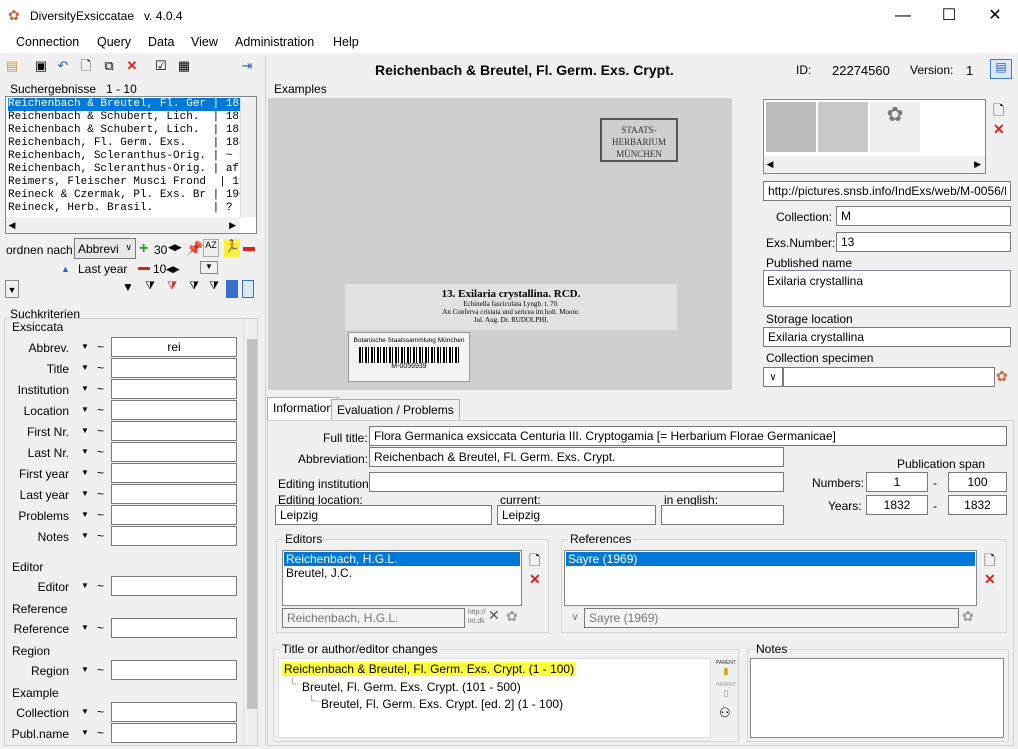 This screenshot has width=1018, height=749. Describe the element at coordinates (109, 66) in the screenshot. I see `copy-icon: ⧉` at that location.